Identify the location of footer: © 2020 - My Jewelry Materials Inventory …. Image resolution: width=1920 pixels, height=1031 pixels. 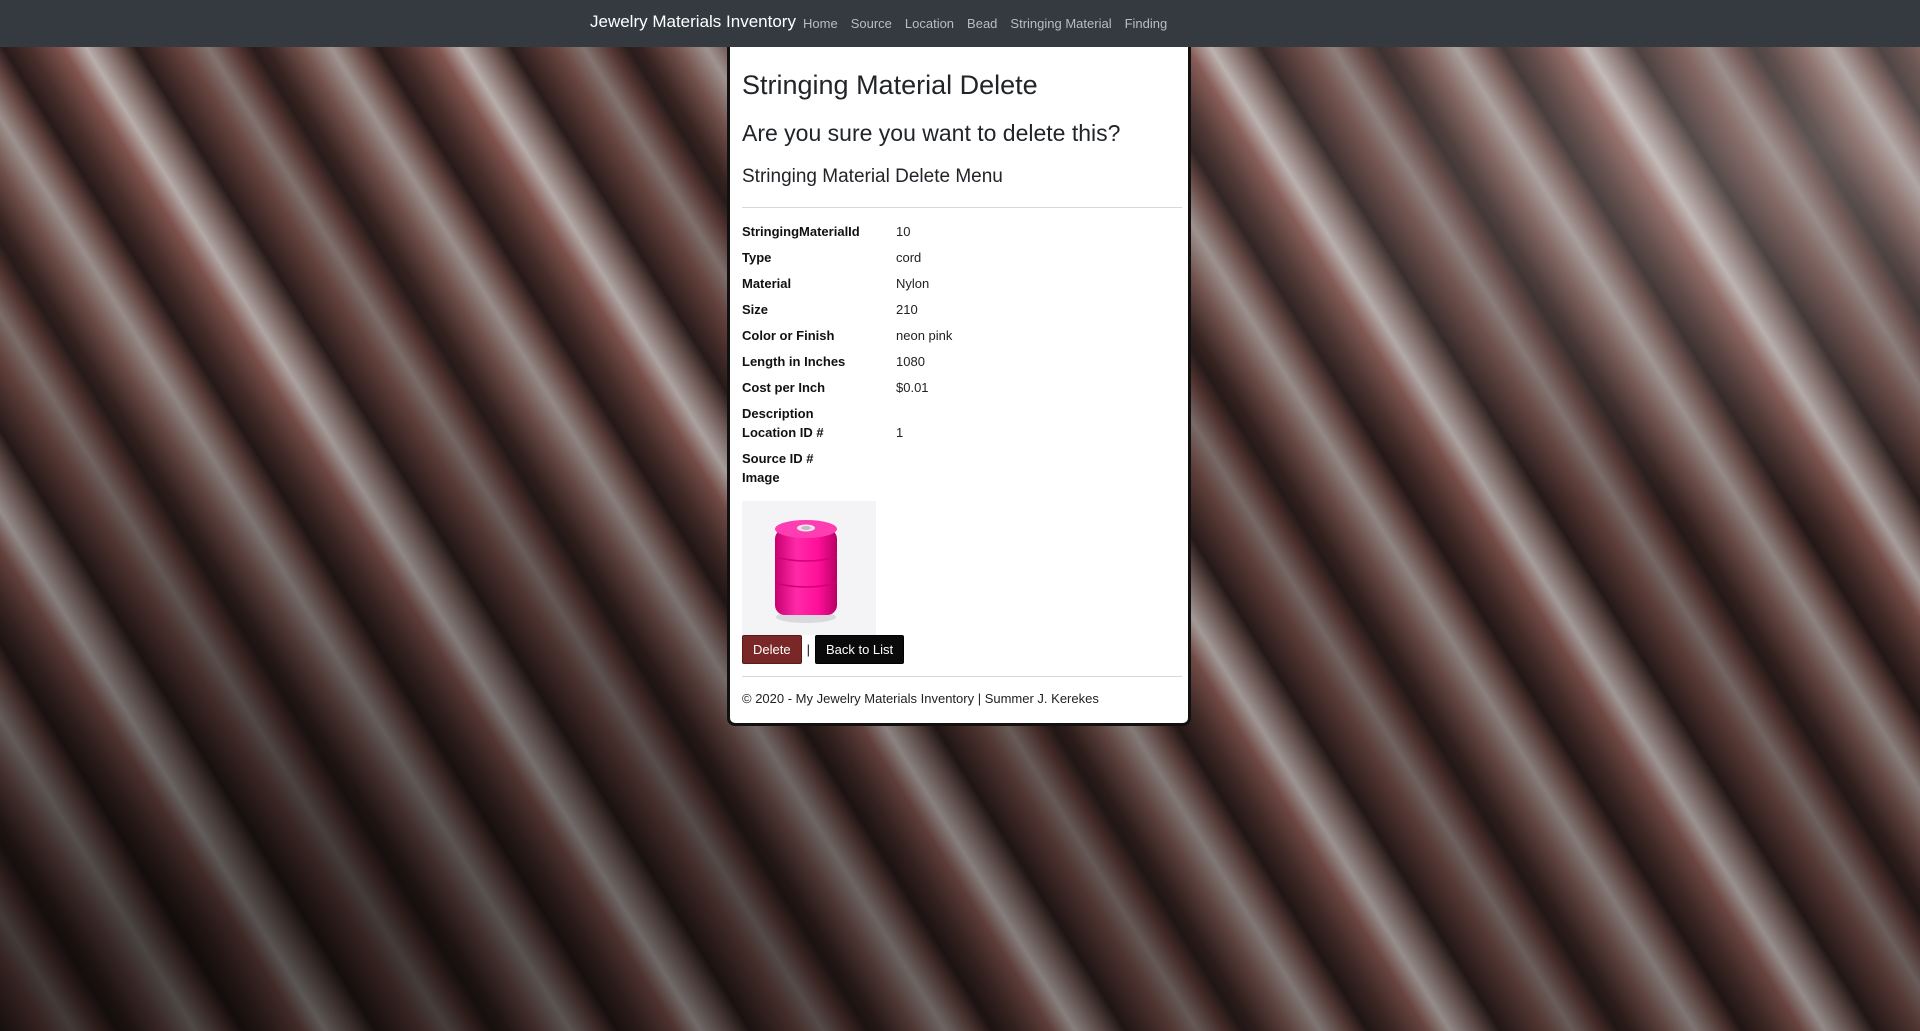
(920, 698).